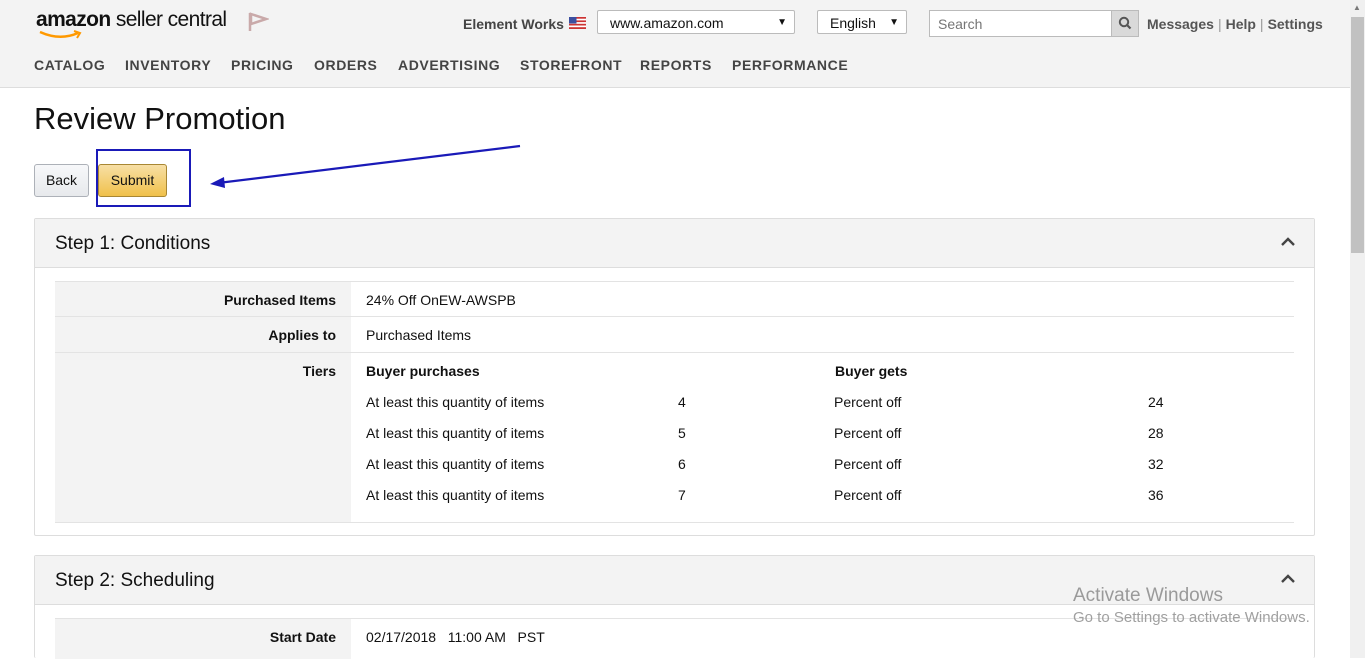  Describe the element at coordinates (262, 65) in the screenshot. I see `nav-pricing: PRICING` at that location.